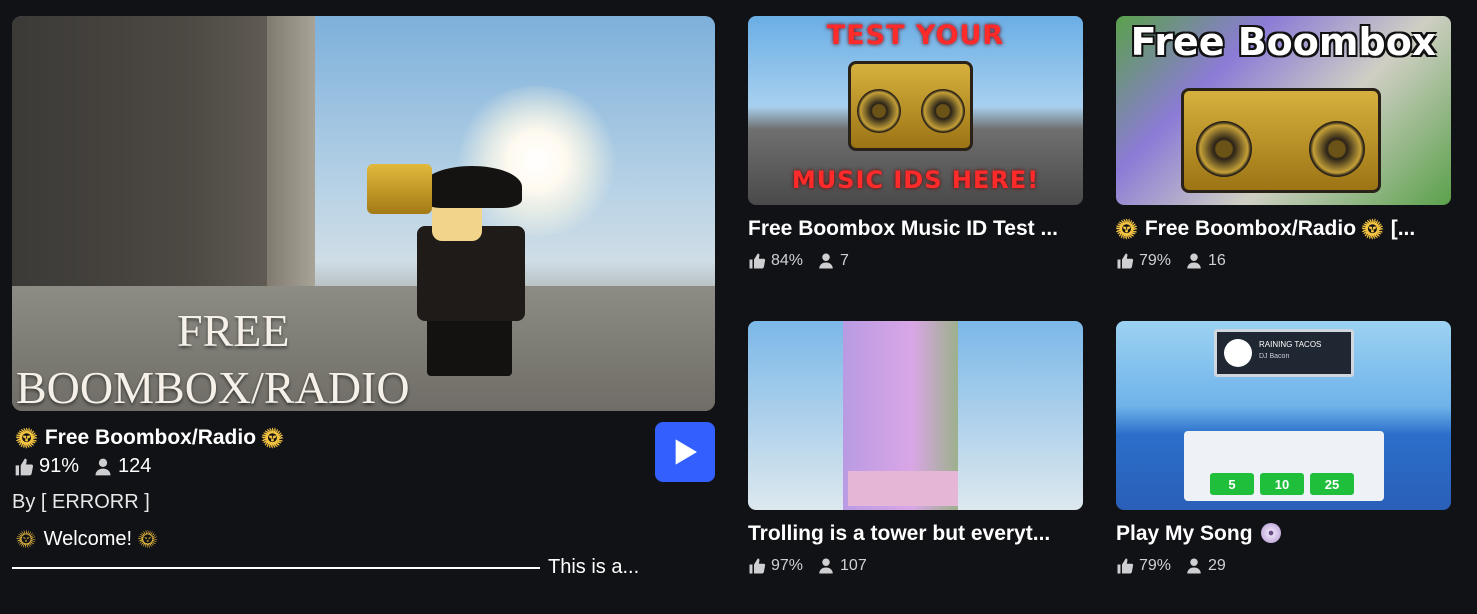 The image size is (1477, 614). I want to click on tip-pill: 5, so click(1232, 484).